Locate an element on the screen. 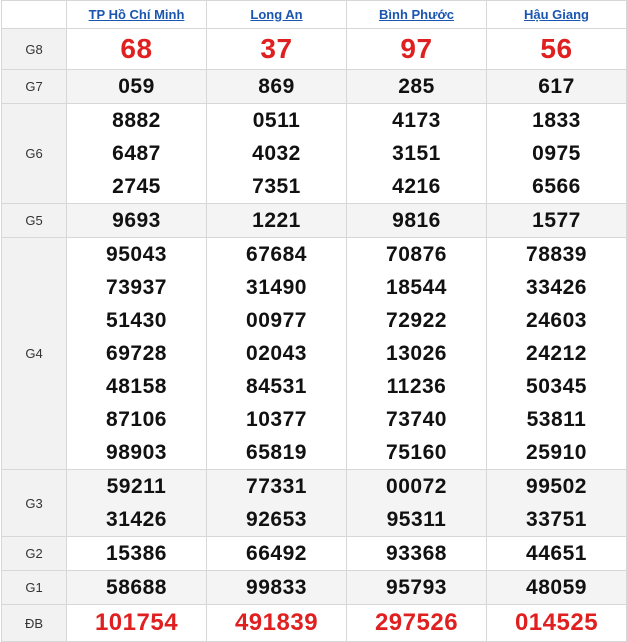 This screenshot has width=627, height=642. prize-number: 297526 is located at coordinates (416, 622).